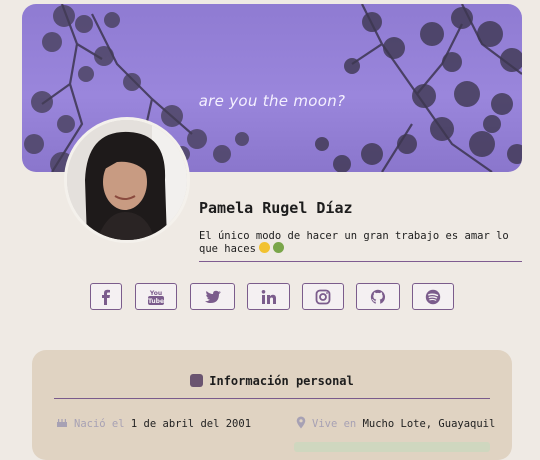  I want to click on twitter-link, so click(212, 296).